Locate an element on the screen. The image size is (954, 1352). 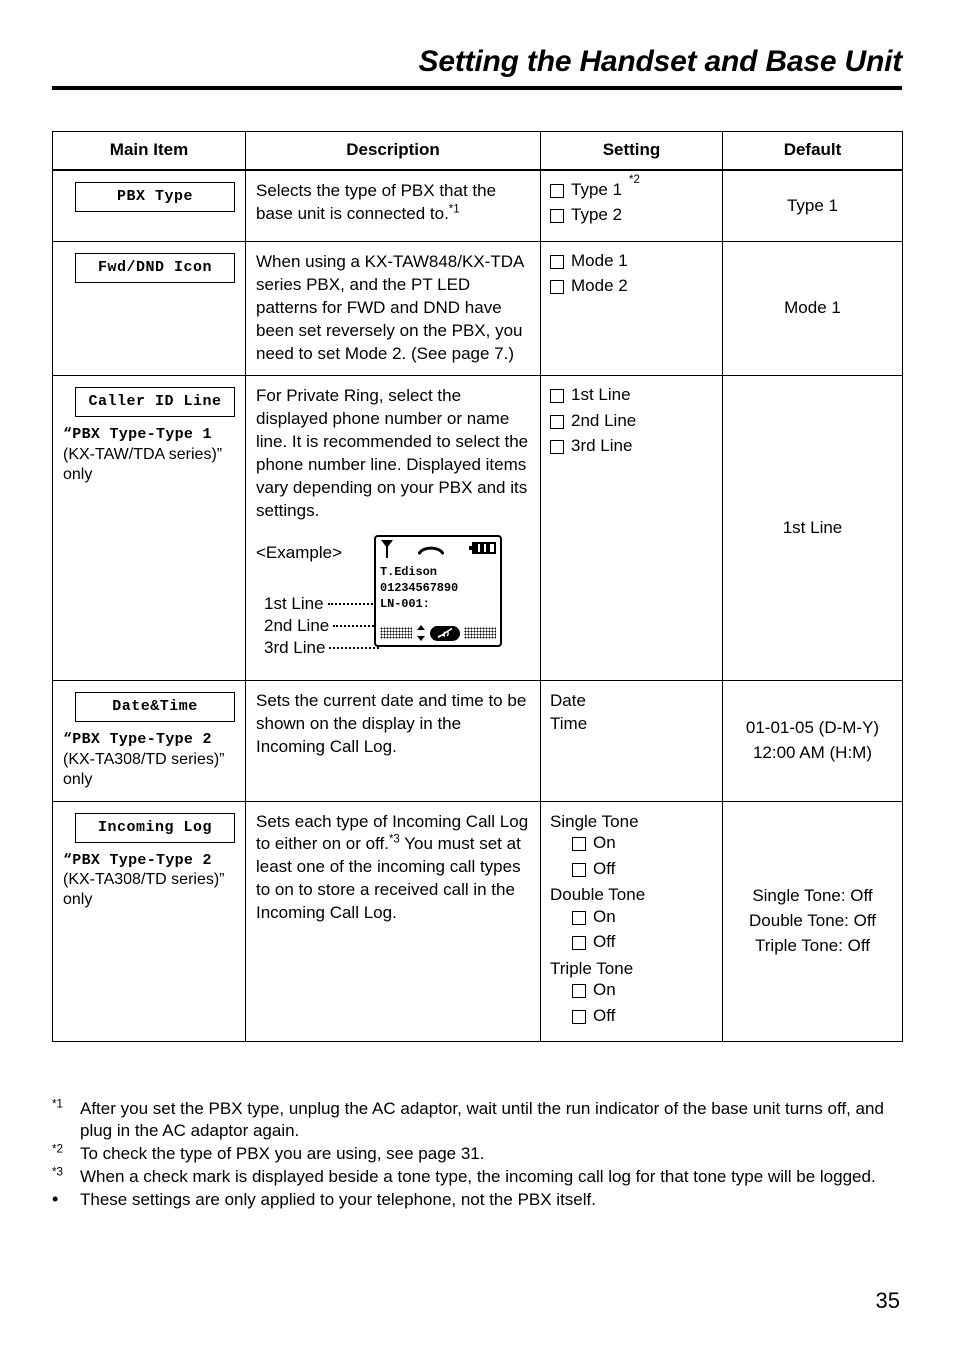
setting-cell: 1st Line 2nd Line 3rd Line is located at coordinates (631, 528).